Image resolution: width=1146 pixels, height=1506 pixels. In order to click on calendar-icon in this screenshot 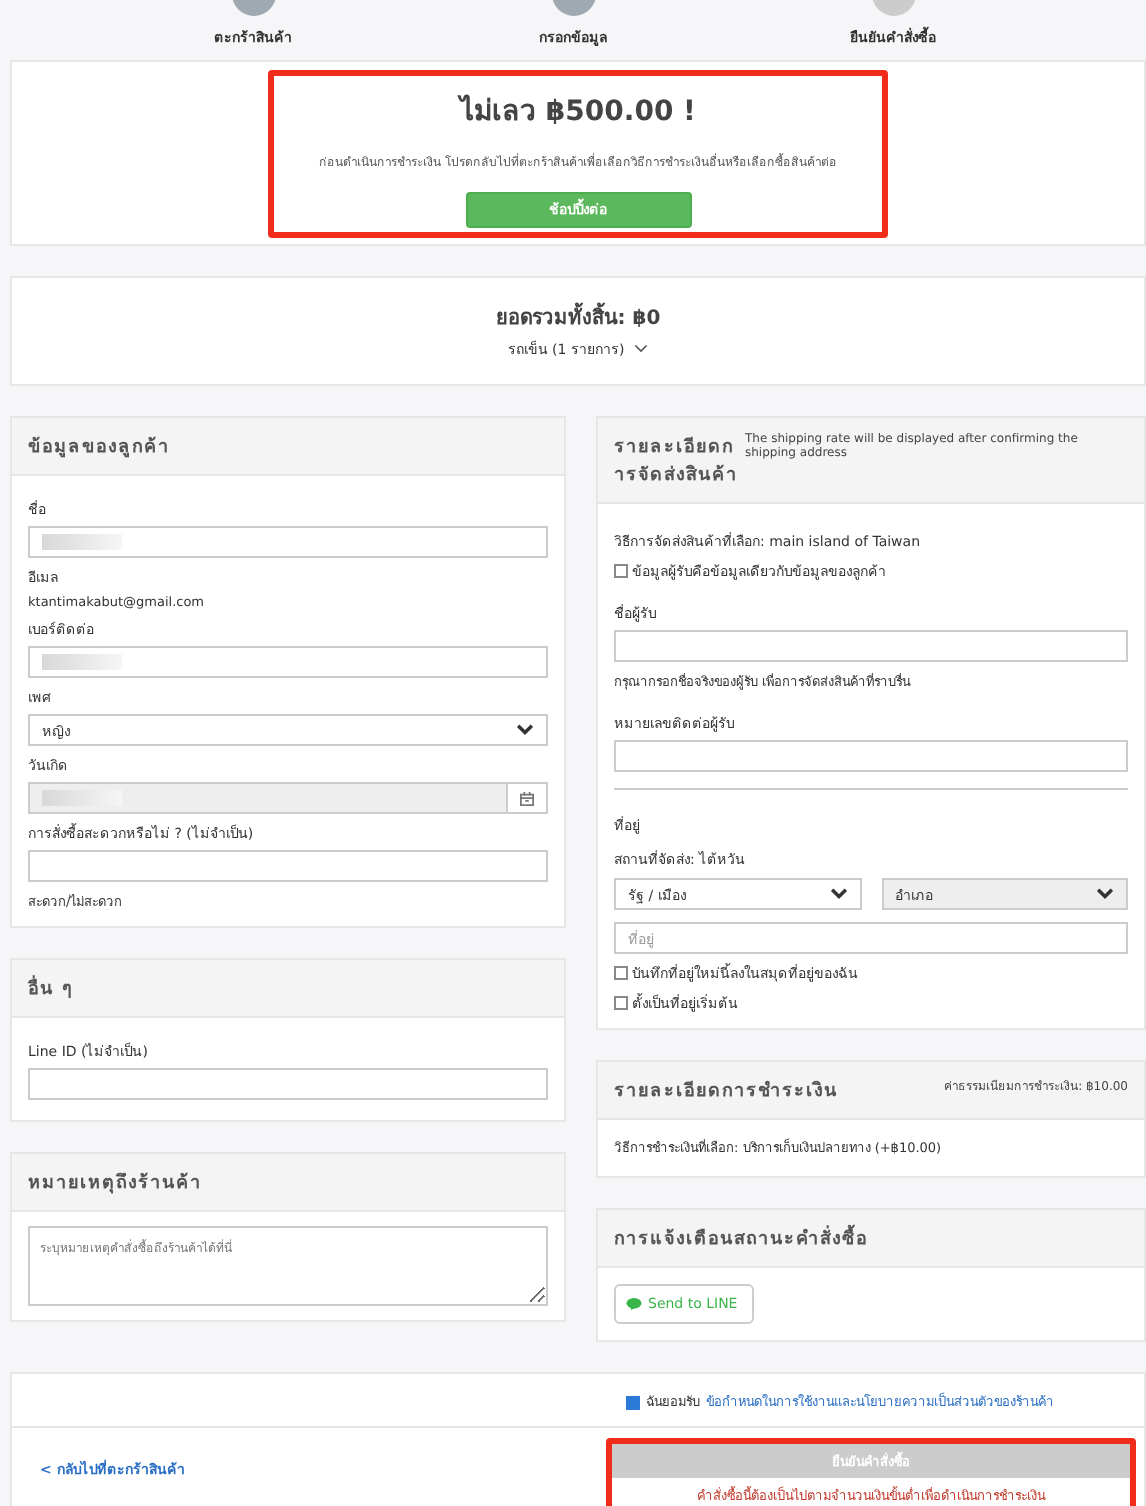, I will do `click(527, 798)`.